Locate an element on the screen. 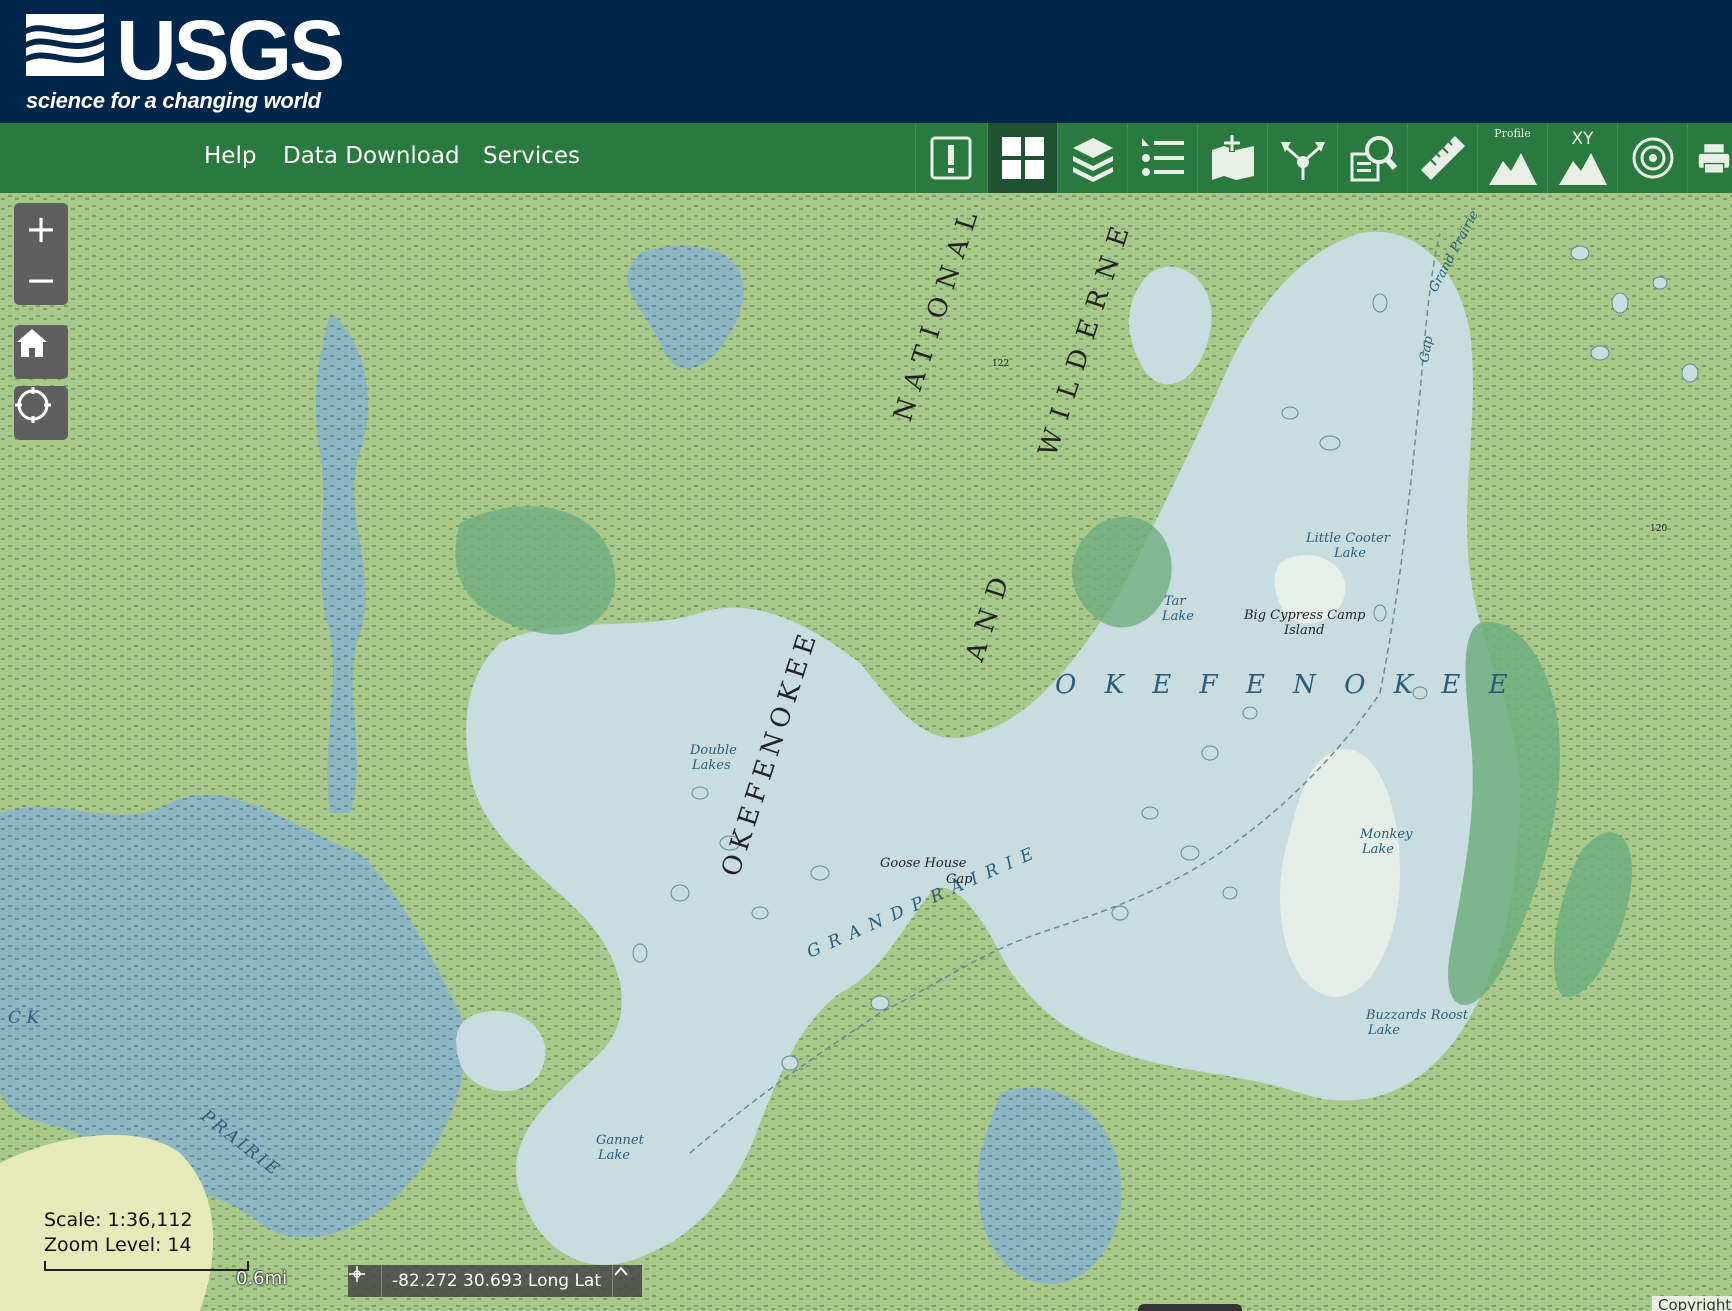  nav-data-download-link: Data Download is located at coordinates (371, 156).